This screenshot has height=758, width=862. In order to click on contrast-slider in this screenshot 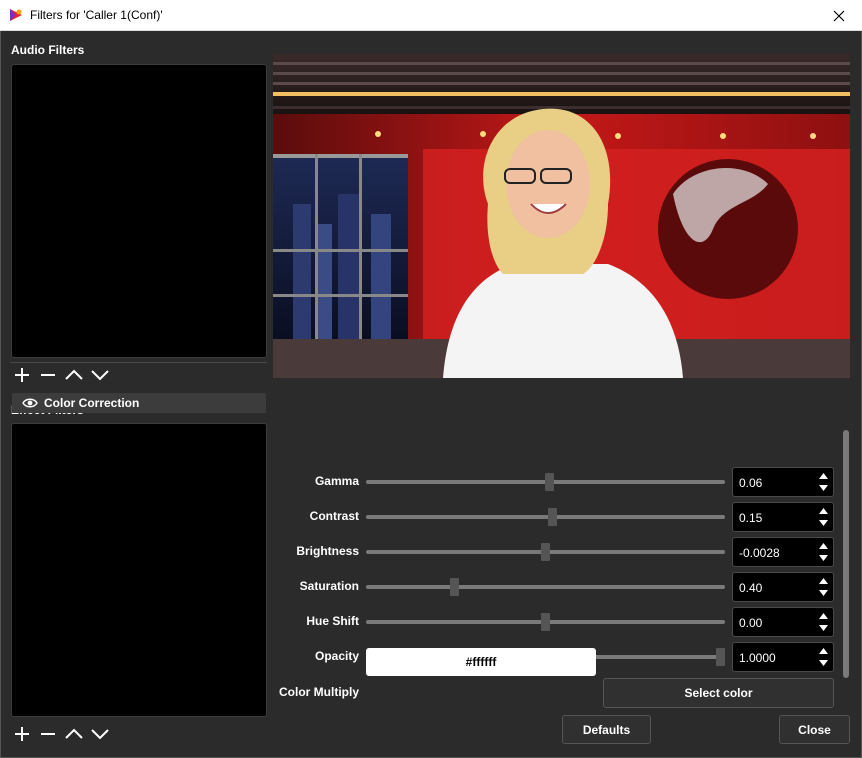, I will do `click(545, 517)`.